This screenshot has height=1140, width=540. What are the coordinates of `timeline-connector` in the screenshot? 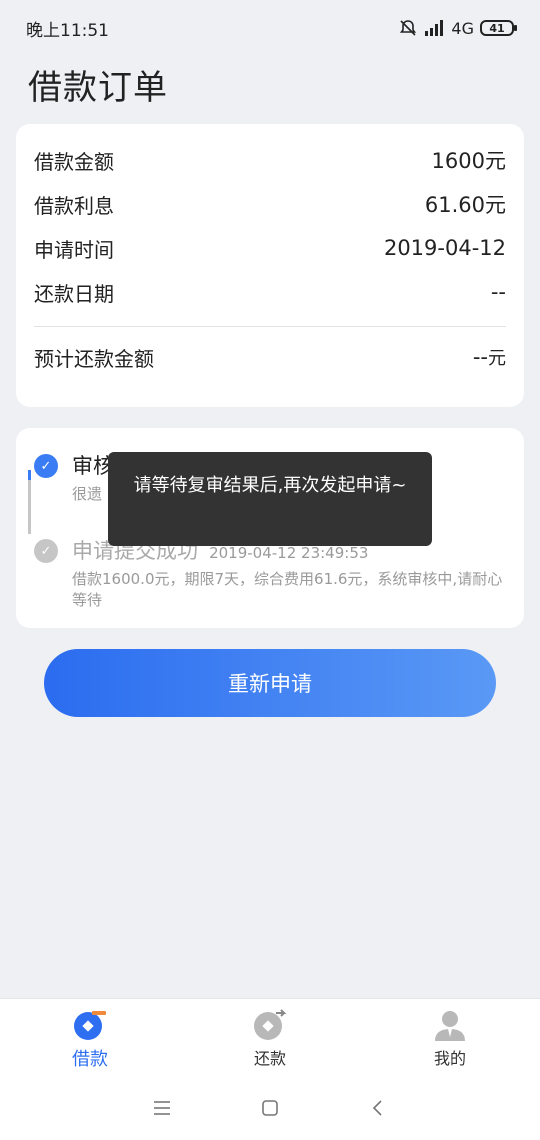 It's located at (29, 507).